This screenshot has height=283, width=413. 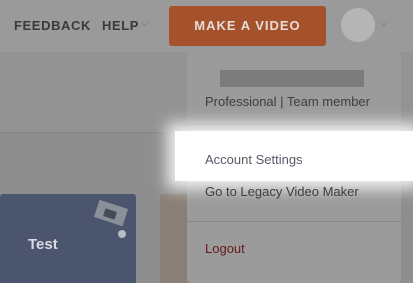 What do you see at coordinates (254, 159) in the screenshot?
I see `account-settings-item: Account Settings` at bounding box center [254, 159].